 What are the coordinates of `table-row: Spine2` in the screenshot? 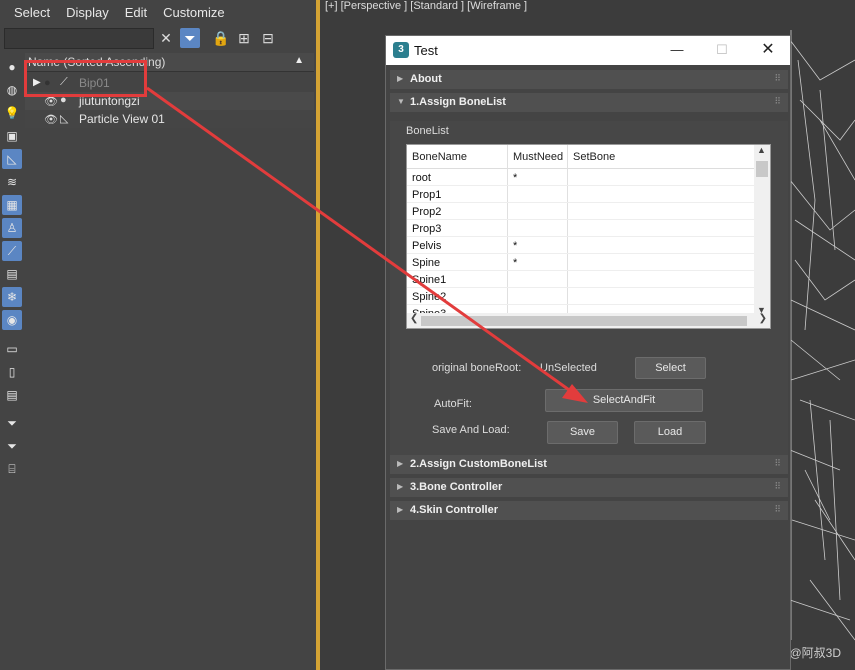 It's located at (587, 296).